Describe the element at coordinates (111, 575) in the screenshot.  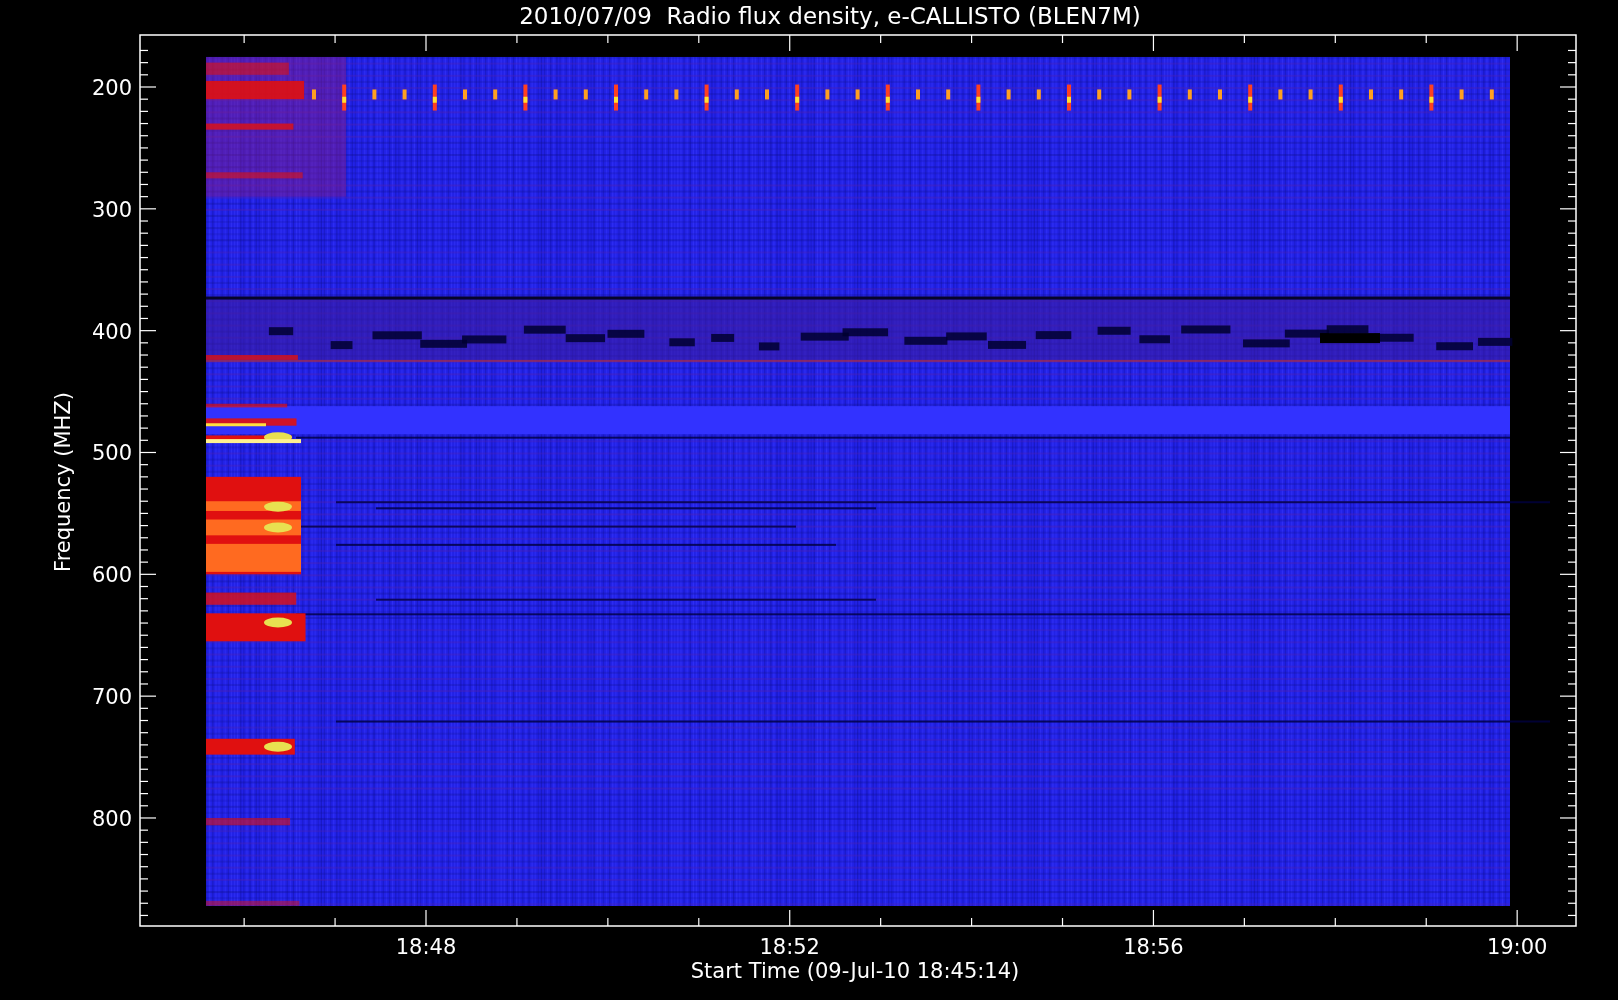
I see `y-tick-label: 600` at that location.